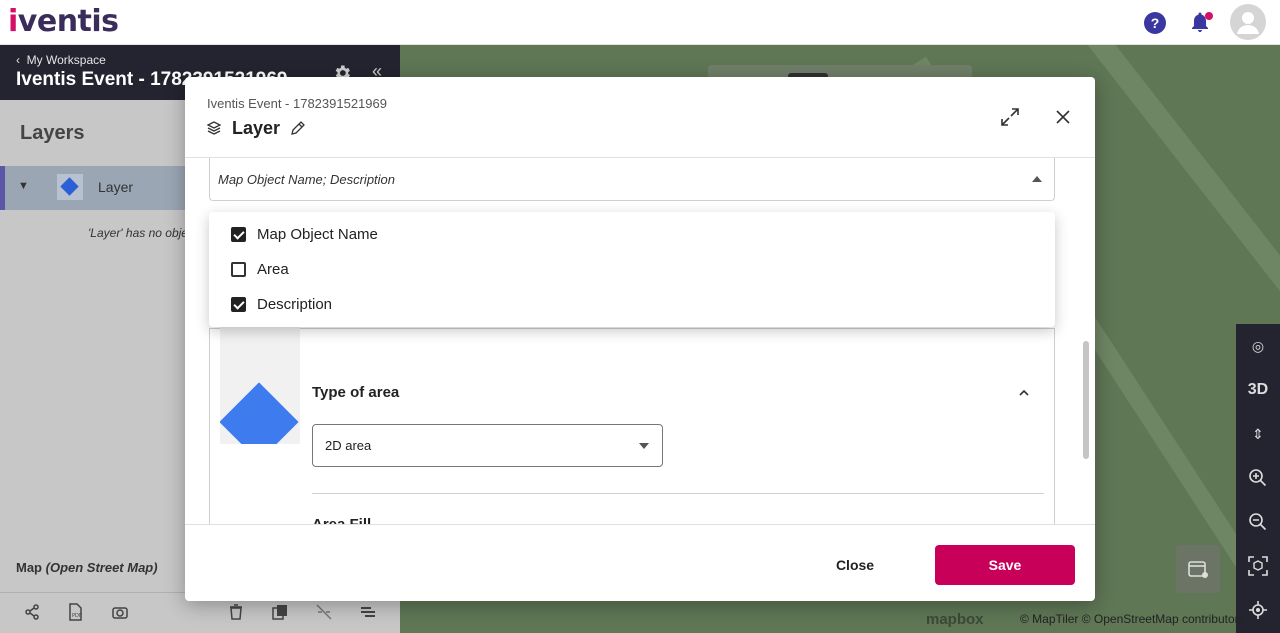 The image size is (1280, 633). Describe the element at coordinates (640, 22) in the screenshot. I see `top-bar: iventis ?` at that location.